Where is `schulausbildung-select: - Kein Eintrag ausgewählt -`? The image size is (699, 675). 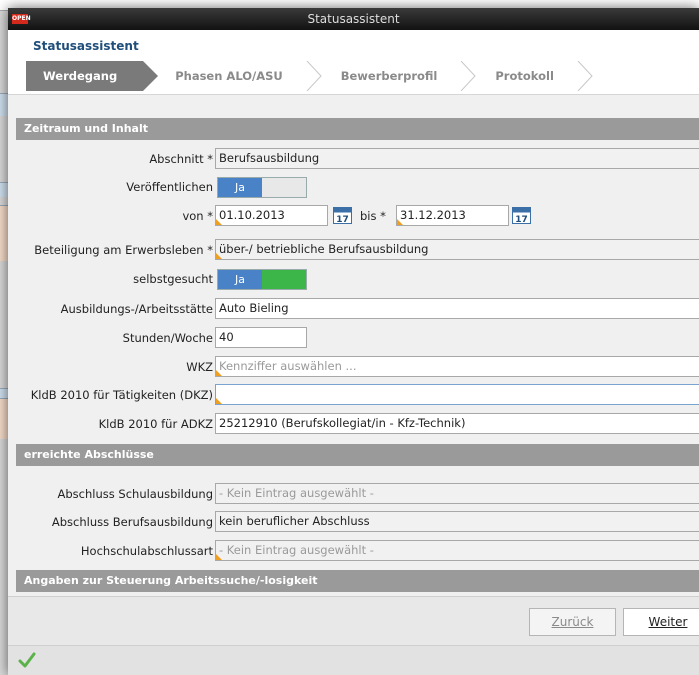
schulausbildung-select: - Kein Eintrag ausgewählt - is located at coordinates (457, 493).